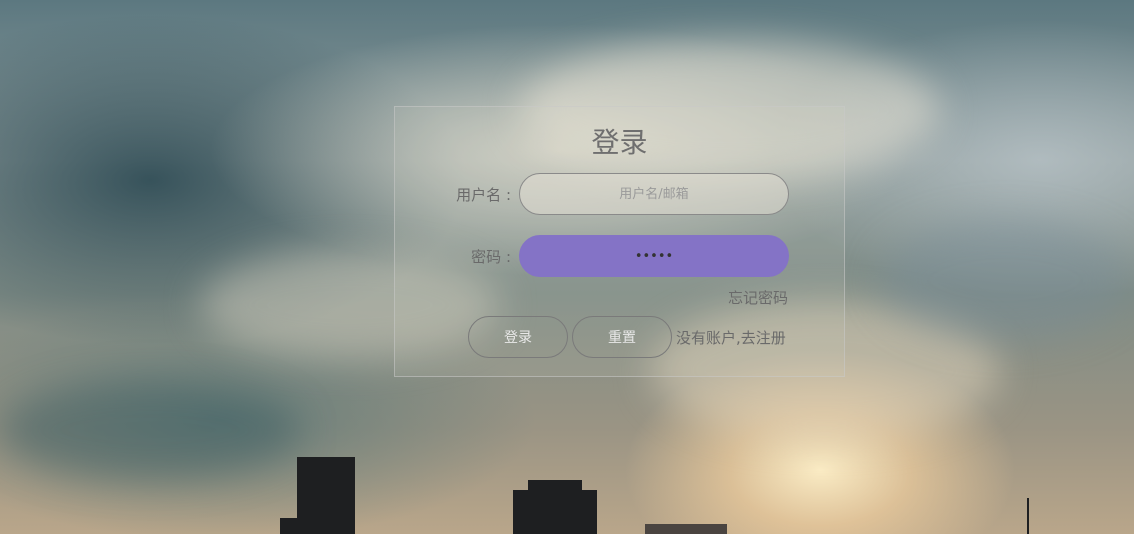 The width and height of the screenshot is (1134, 534). Describe the element at coordinates (491, 257) in the screenshot. I see `password-label: 密码 :` at that location.